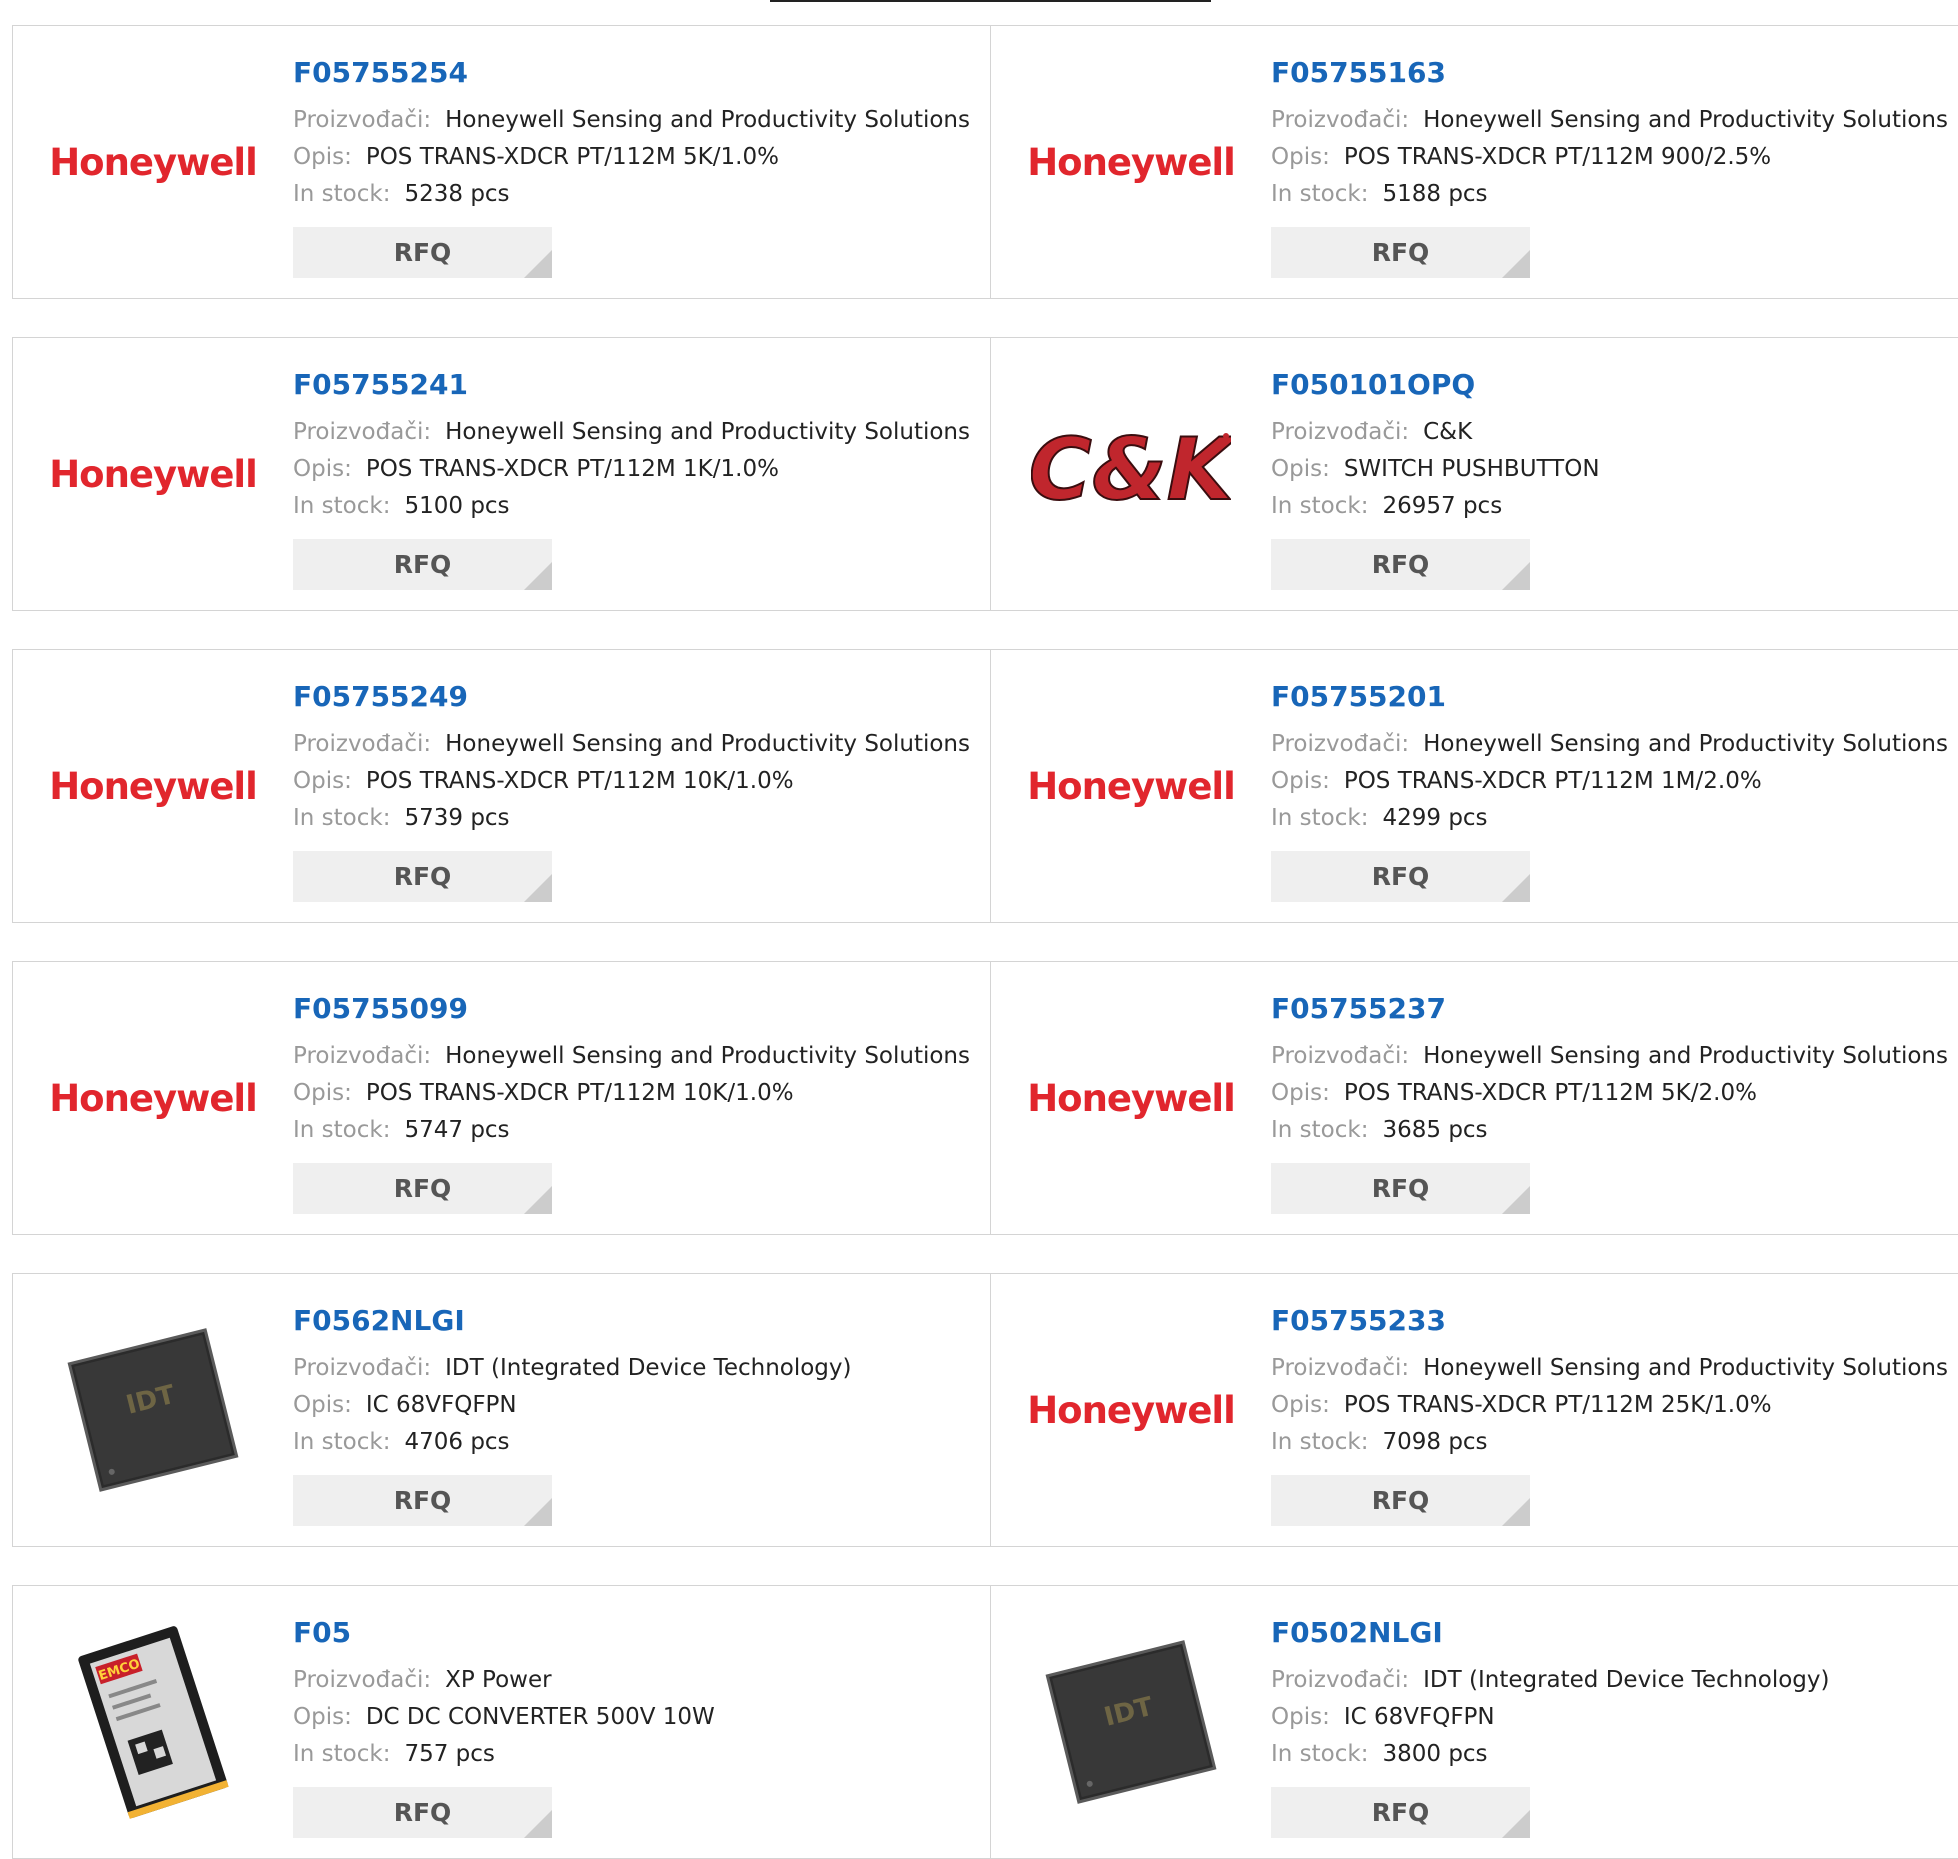  I want to click on part-number-link: F05755233, so click(1611, 1321).